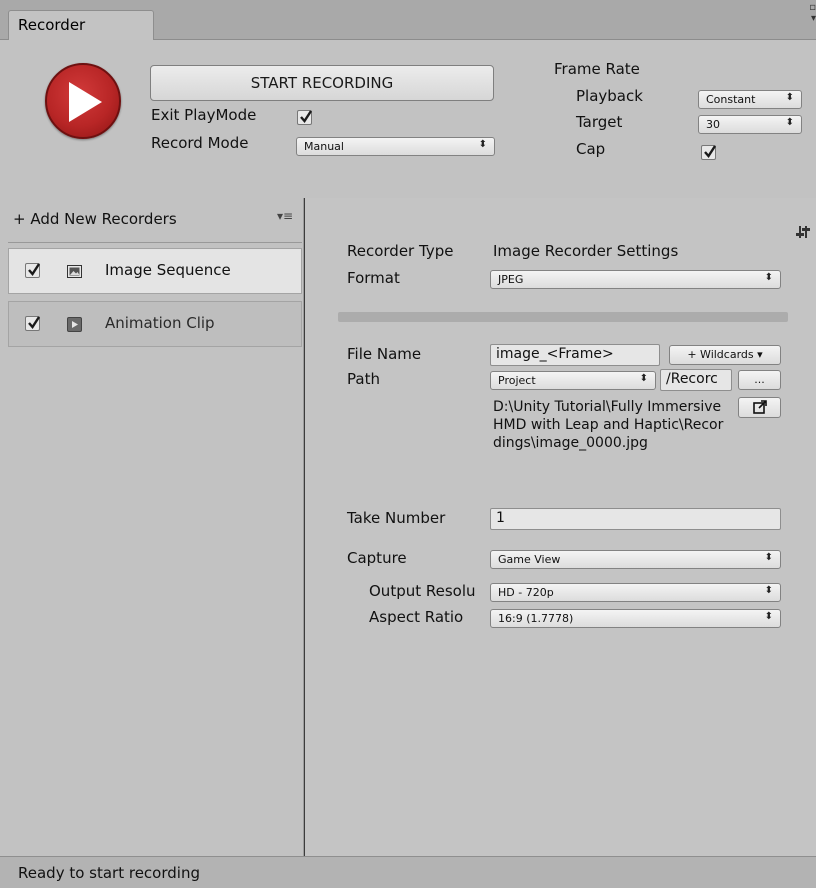  Describe the element at coordinates (713, 124) in the screenshot. I see `target-value: 30` at that location.